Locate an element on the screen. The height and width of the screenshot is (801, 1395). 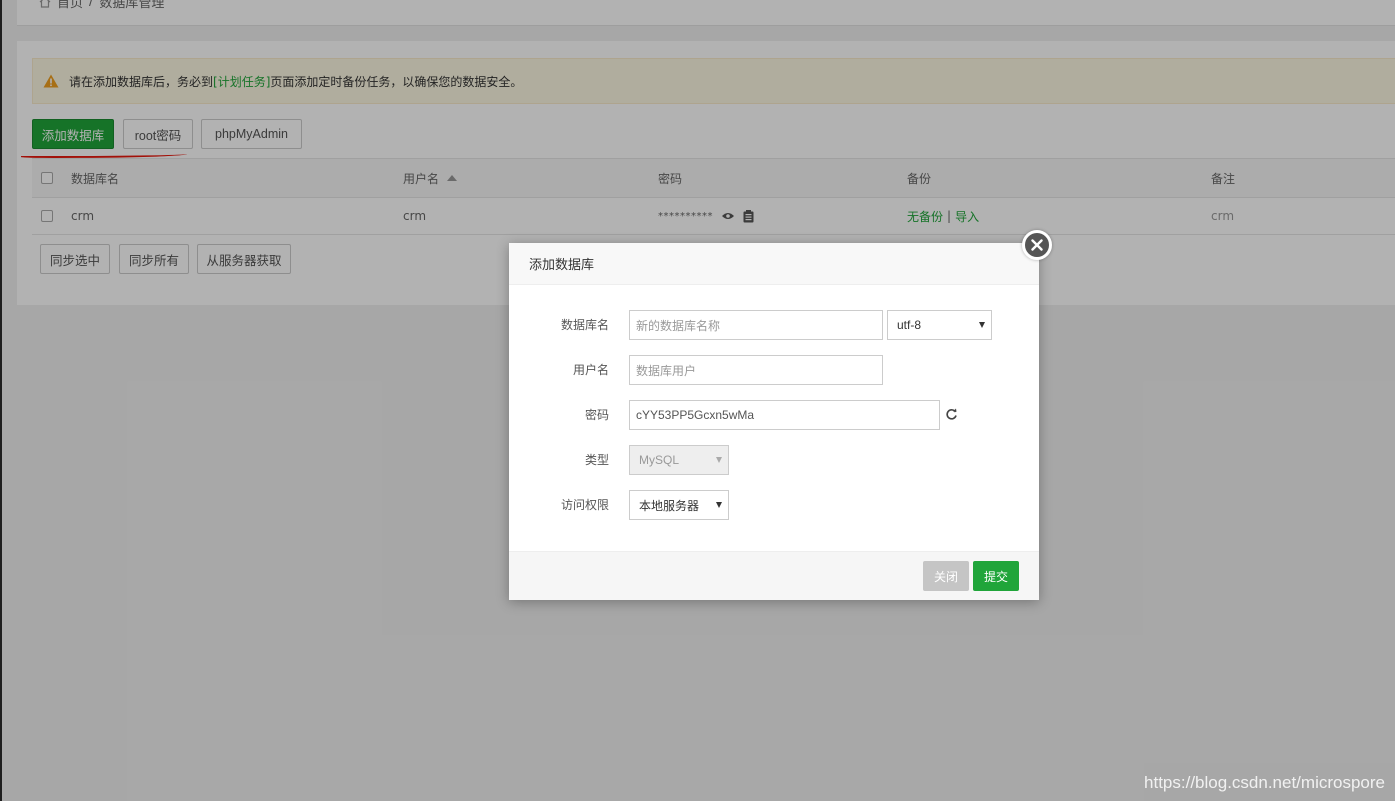
access-label: 访问权限 is located at coordinates (584, 505).